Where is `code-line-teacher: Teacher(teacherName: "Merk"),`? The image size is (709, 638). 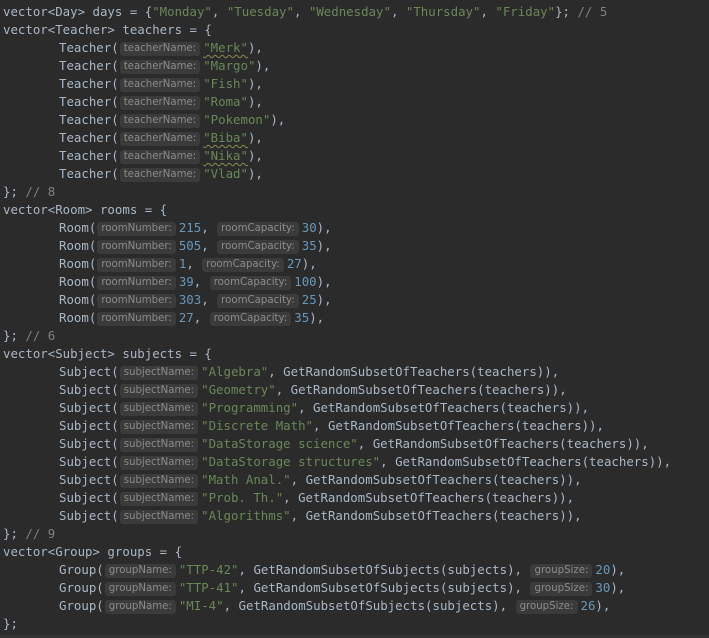 code-line-teacher: Teacher(teacherName: "Merk"), is located at coordinates (161, 48).